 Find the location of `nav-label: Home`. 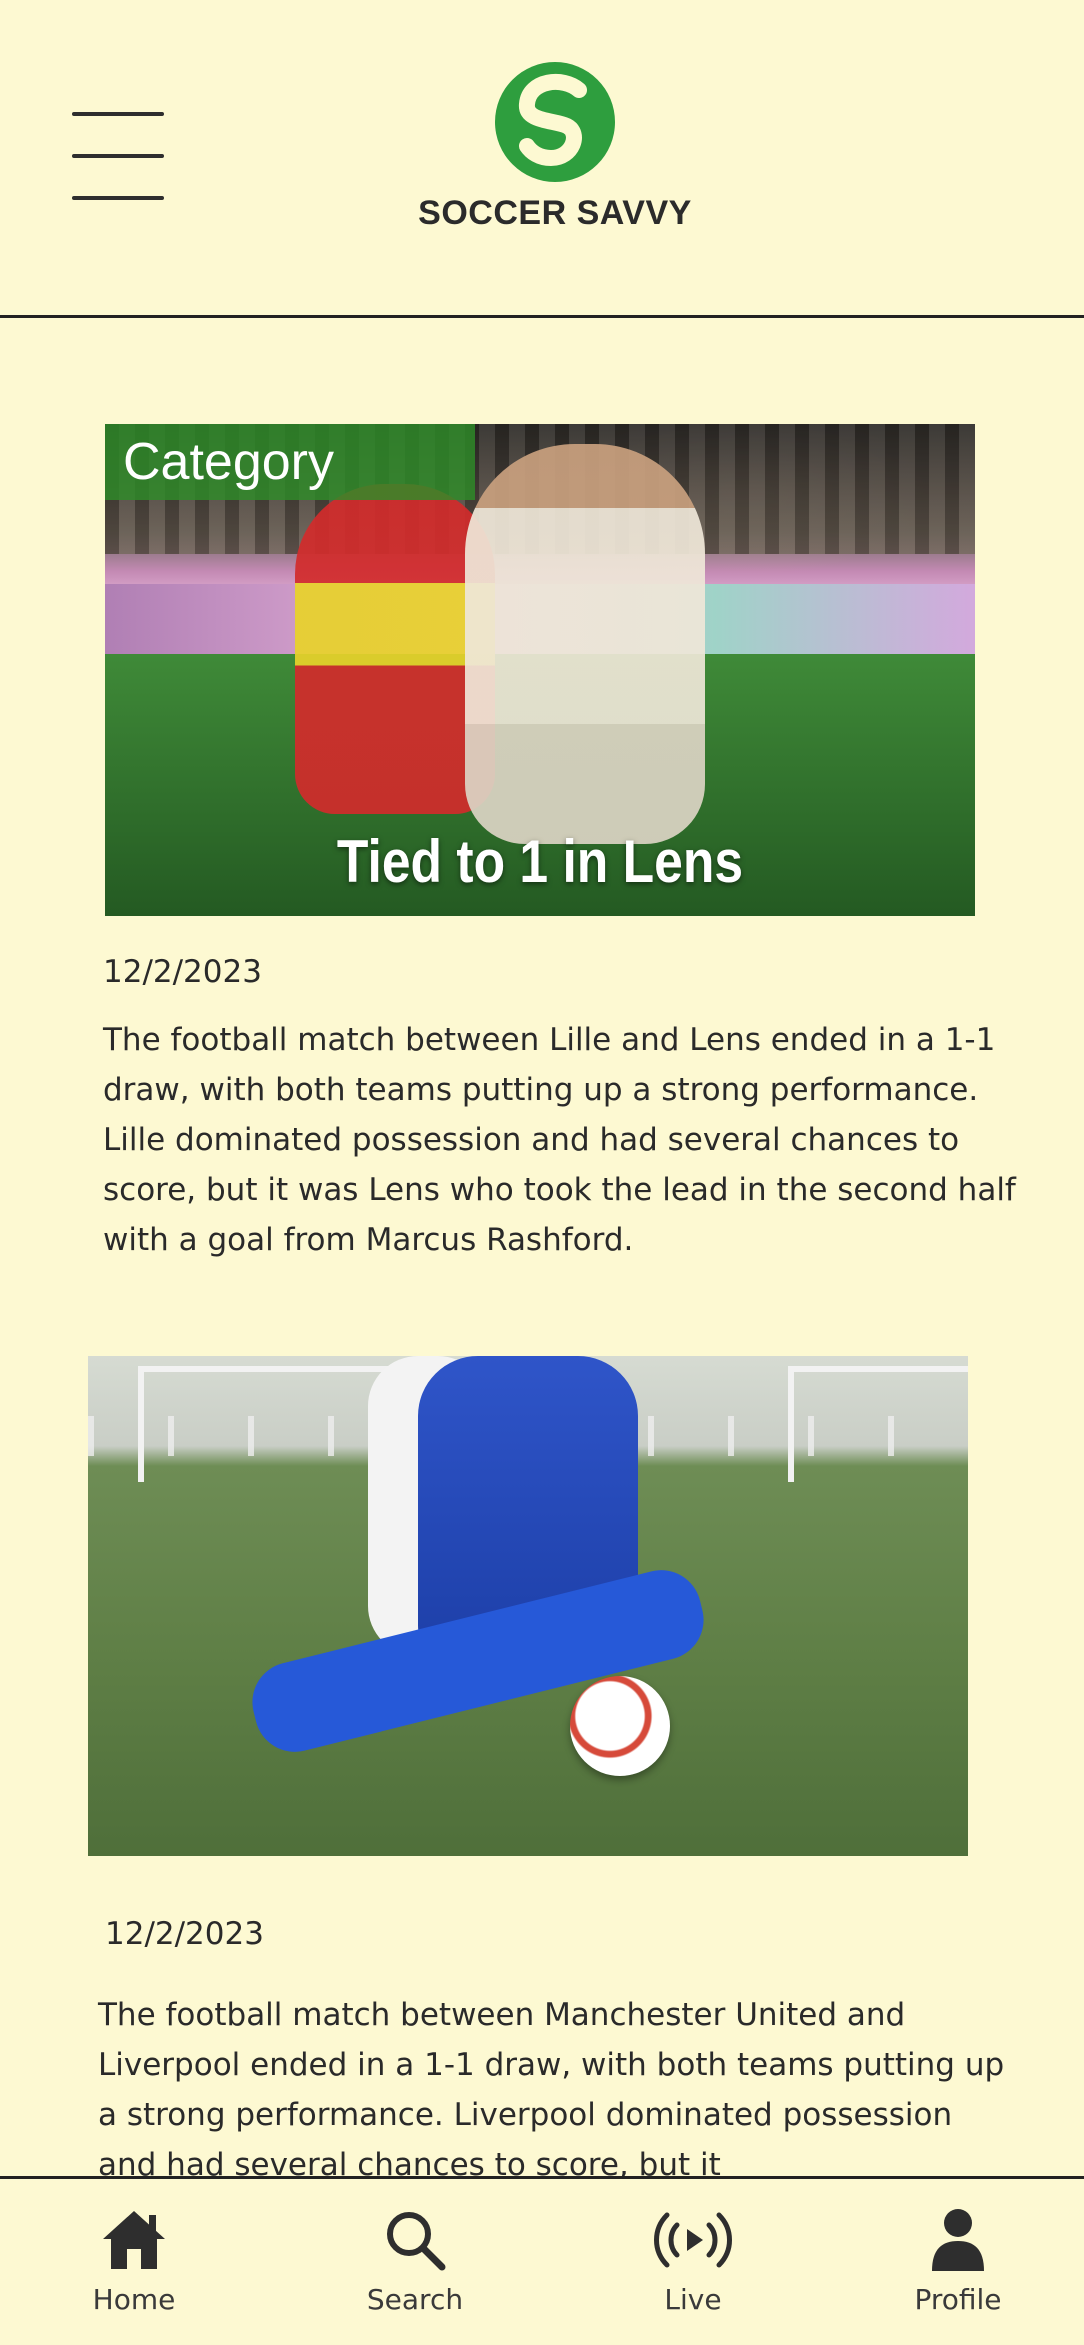

nav-label: Home is located at coordinates (134, 2299).